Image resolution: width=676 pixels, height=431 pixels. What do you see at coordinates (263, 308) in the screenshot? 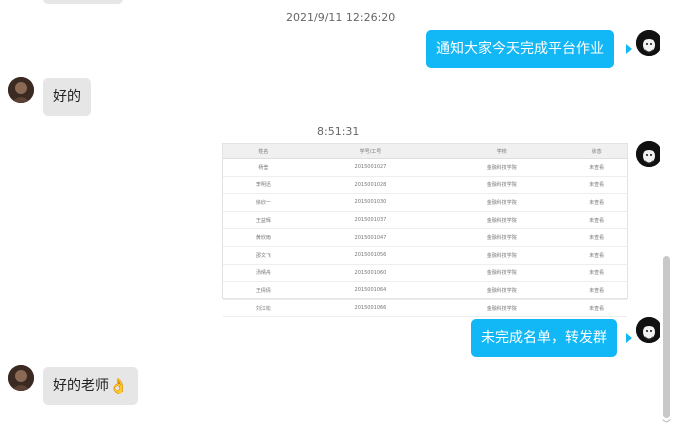
I see `cell: 刘江松` at bounding box center [263, 308].